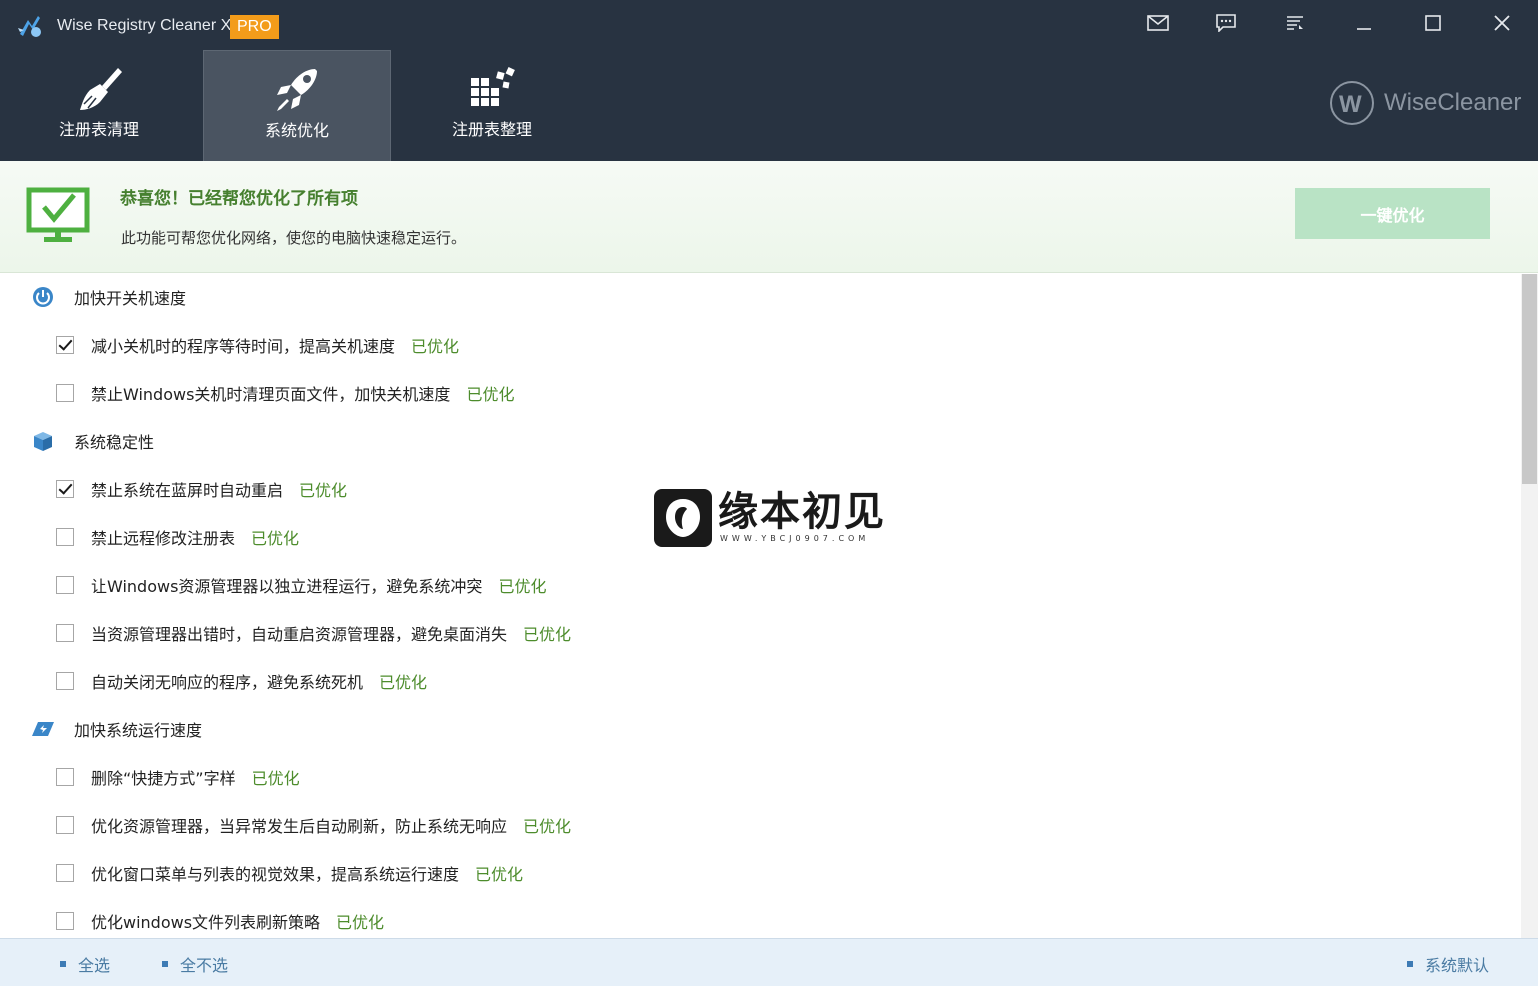  What do you see at coordinates (299, 634) in the screenshot?
I see `item-label: 当资源管理器出错时，自动重启资源管理器，避免桌面消失` at bounding box center [299, 634].